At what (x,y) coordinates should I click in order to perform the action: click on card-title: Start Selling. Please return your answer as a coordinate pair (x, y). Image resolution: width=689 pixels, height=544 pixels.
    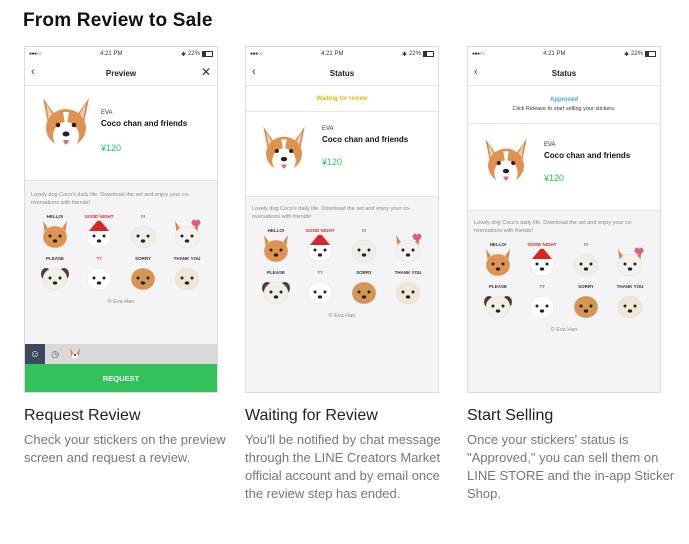
    Looking at the image, I should click on (510, 415).